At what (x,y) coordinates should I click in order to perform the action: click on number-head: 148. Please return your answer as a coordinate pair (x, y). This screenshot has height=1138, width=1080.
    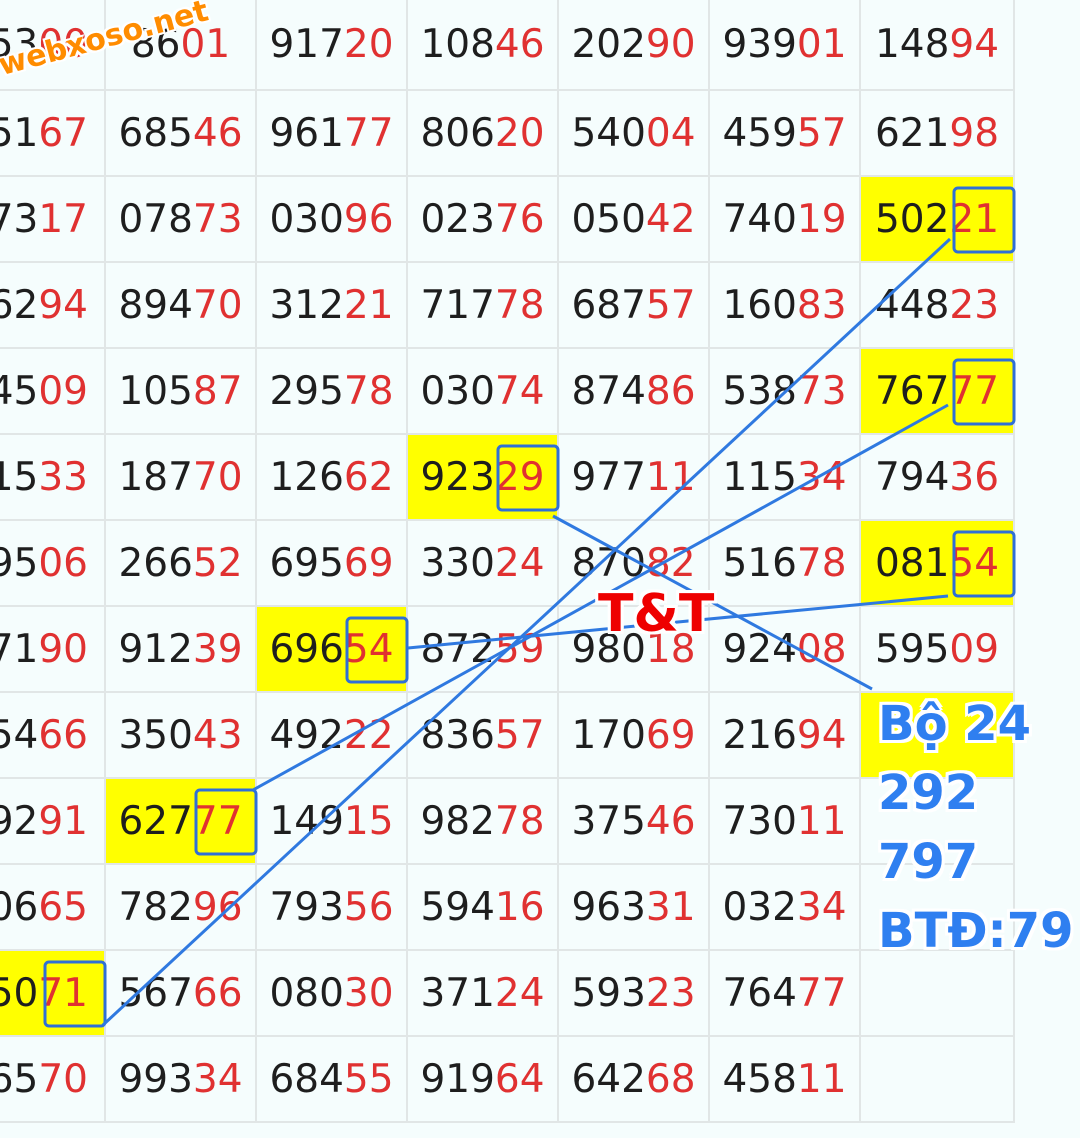
    Looking at the image, I should click on (912, 44).